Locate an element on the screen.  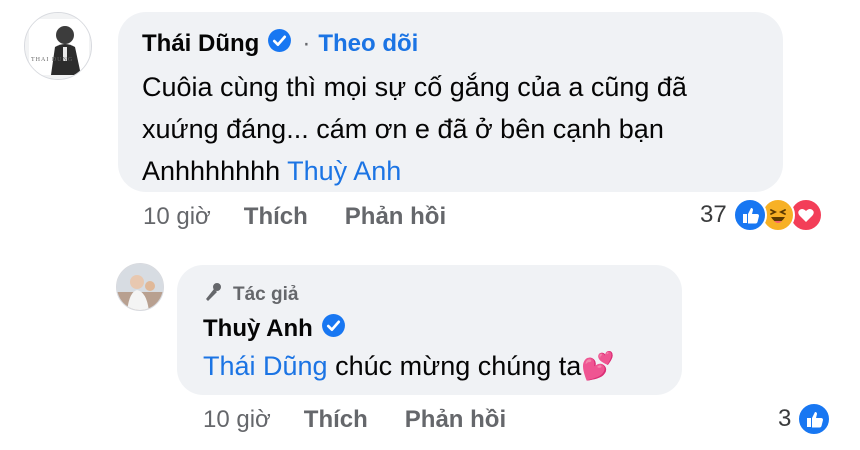
microphone-icon is located at coordinates (214, 295).